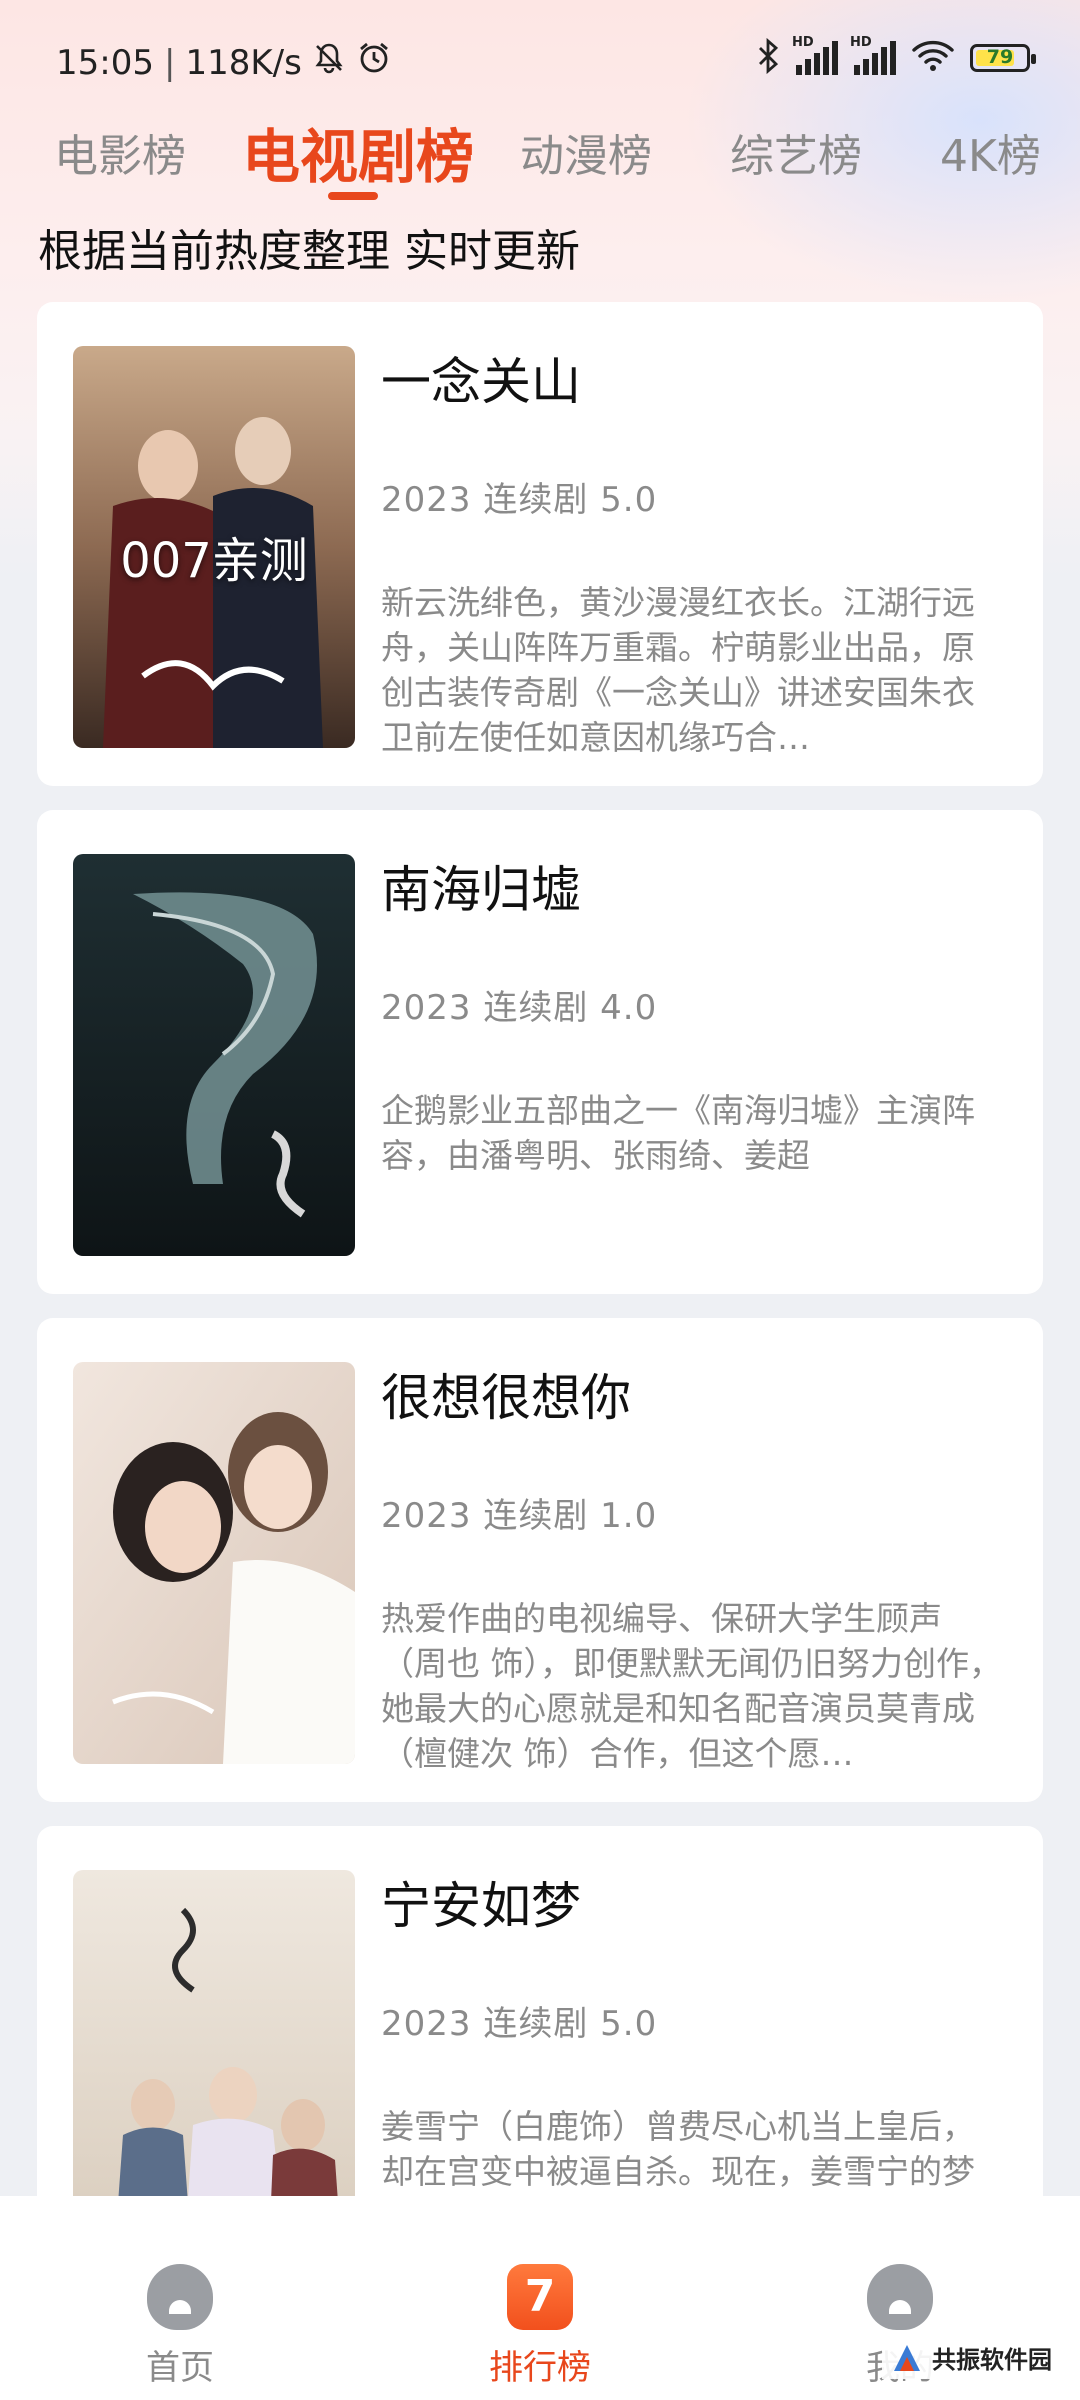  What do you see at coordinates (933, 58) in the screenshot?
I see `wifi-icon` at bounding box center [933, 58].